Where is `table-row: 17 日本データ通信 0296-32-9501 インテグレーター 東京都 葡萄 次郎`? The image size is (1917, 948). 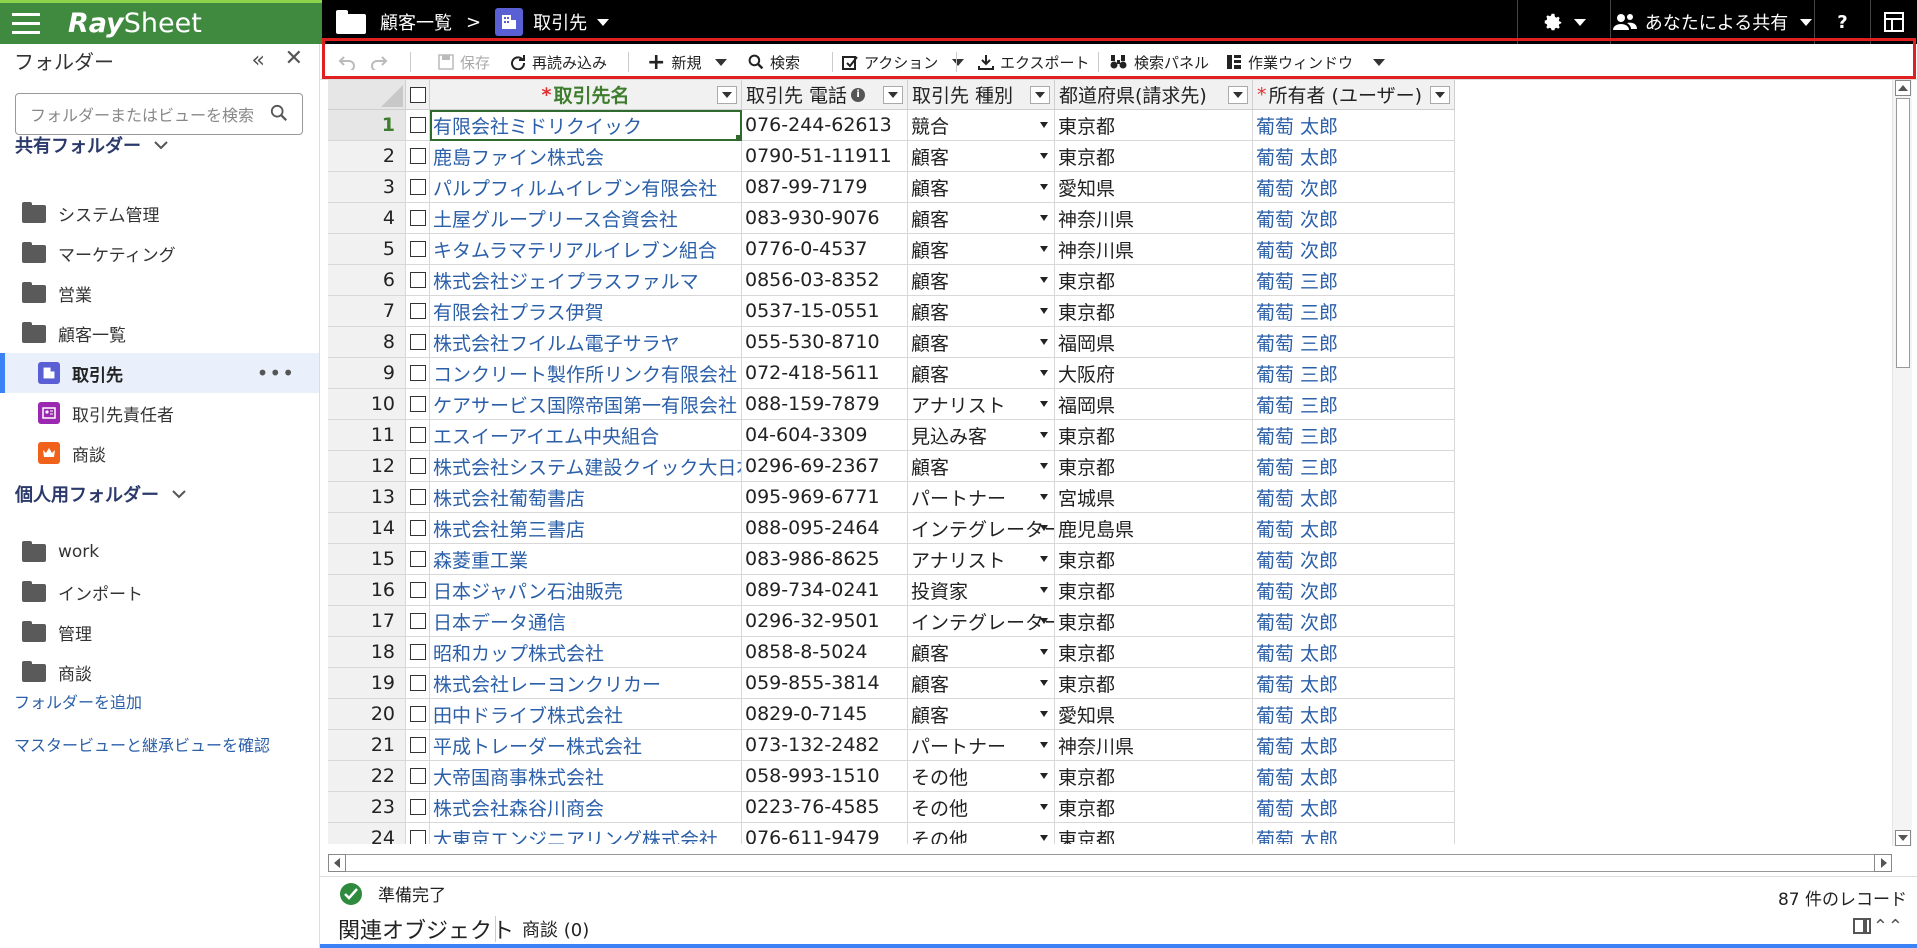
table-row: 17 日本データ通信 0296-32-9501 インテグレーター 東京都 葡萄 次郎 is located at coordinates (893, 621).